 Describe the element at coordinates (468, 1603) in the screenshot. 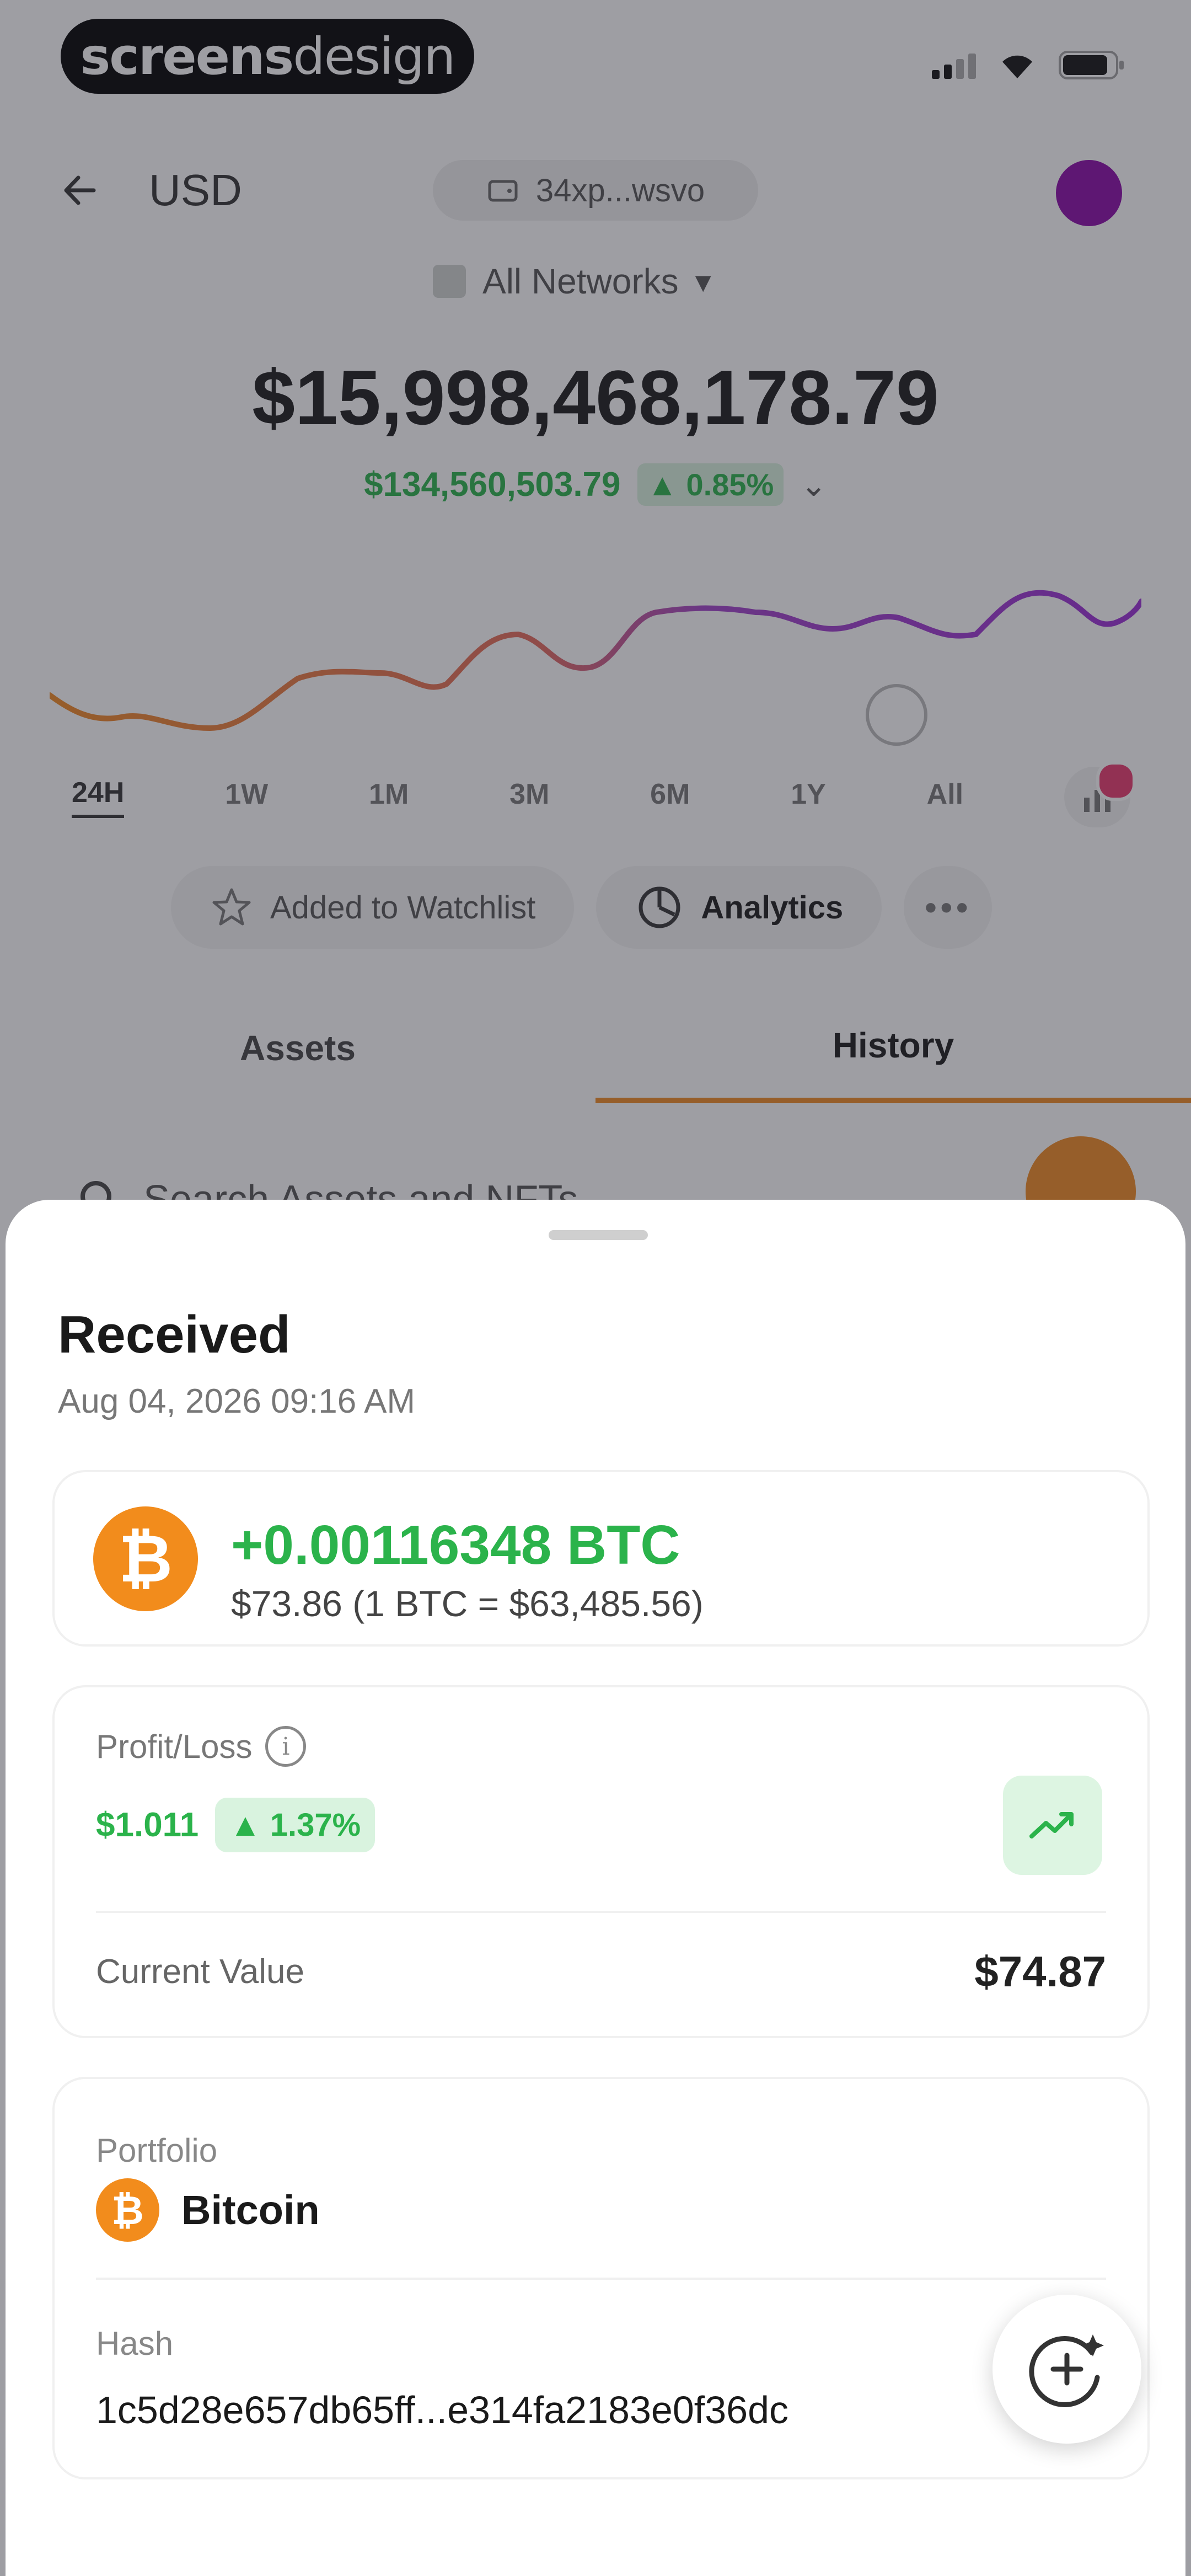

I see `fiat-amount: $73.86 (1 BTC = $63,485.56)` at that location.